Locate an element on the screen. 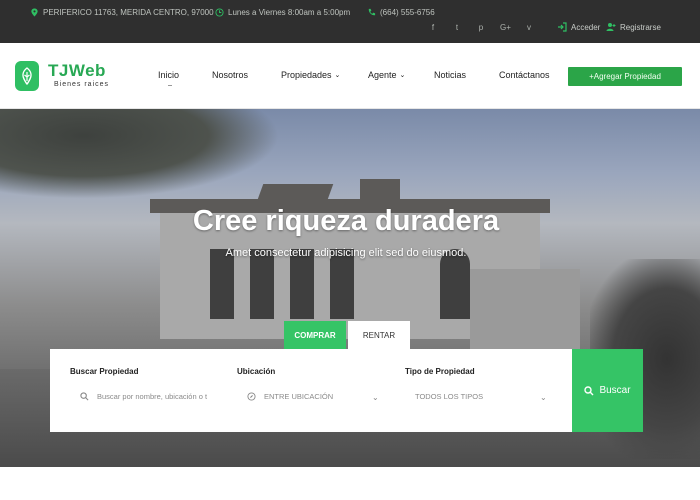  hours-info: Lunes a Viernes 8:00am a 5:00pm is located at coordinates (282, 12).